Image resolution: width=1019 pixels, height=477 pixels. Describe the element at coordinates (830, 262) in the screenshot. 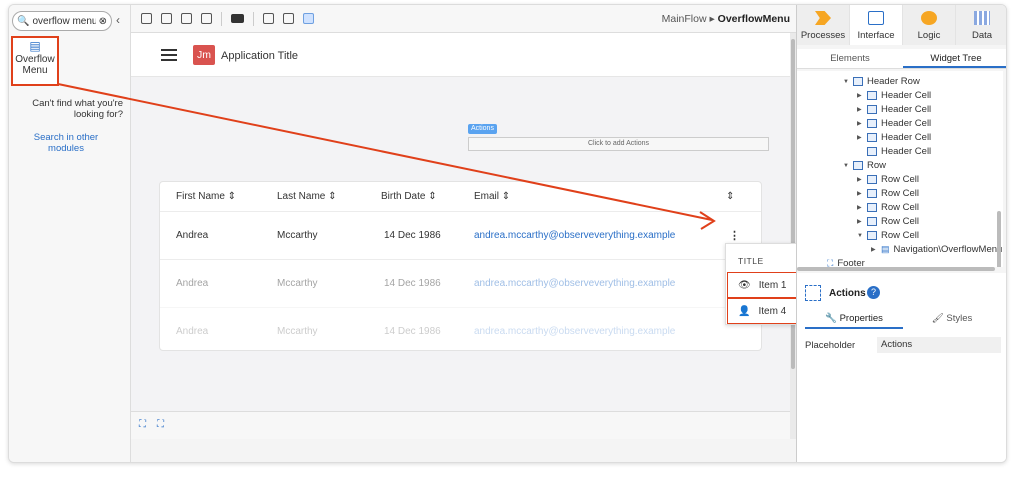

I see `placeholder-icon: ⛶` at that location.